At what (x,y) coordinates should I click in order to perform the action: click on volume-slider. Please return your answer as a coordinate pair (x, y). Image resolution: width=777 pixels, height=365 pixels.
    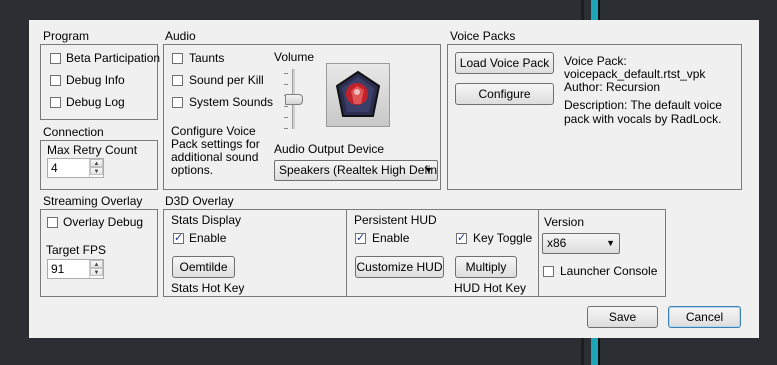
    Looking at the image, I should click on (293, 100).